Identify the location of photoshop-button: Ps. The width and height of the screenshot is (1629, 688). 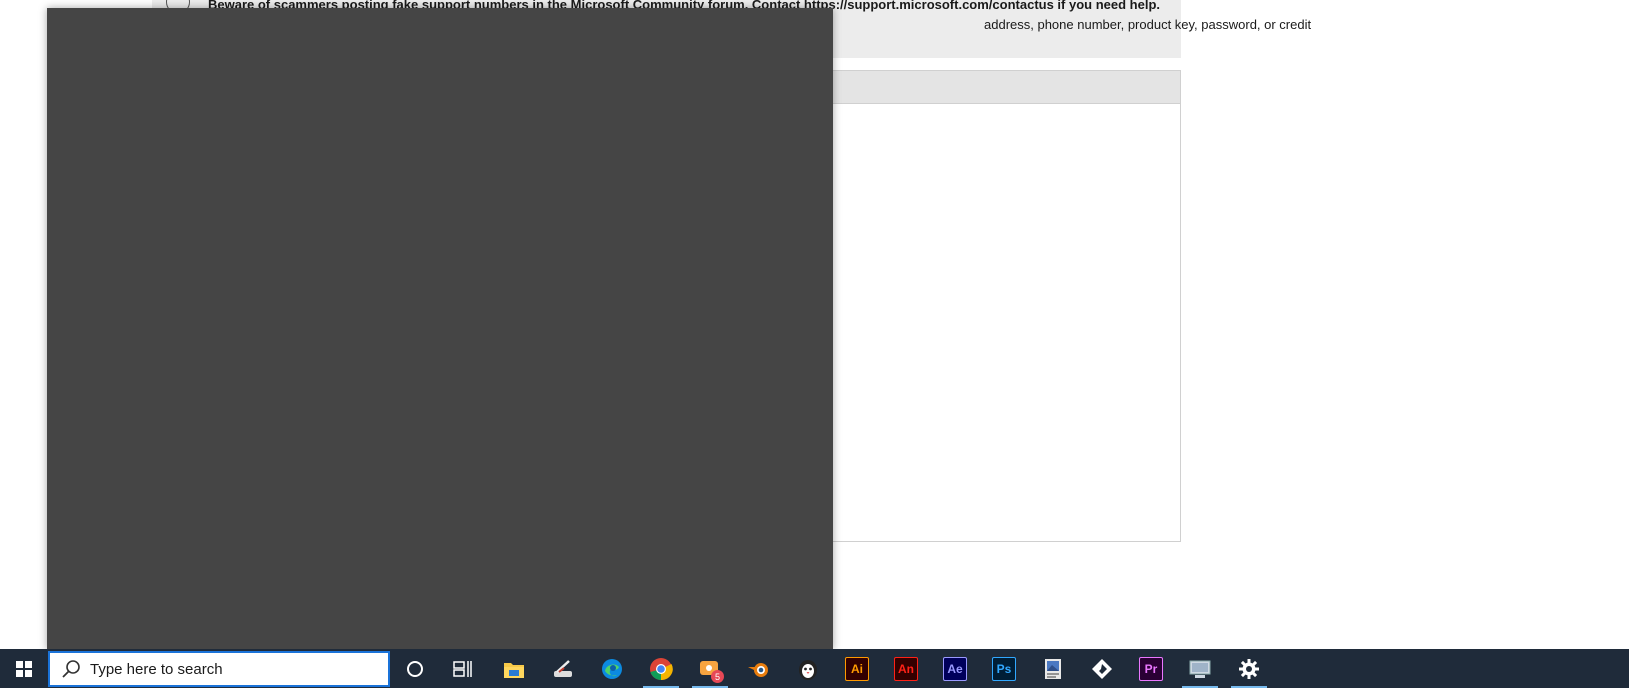
(1004, 668).